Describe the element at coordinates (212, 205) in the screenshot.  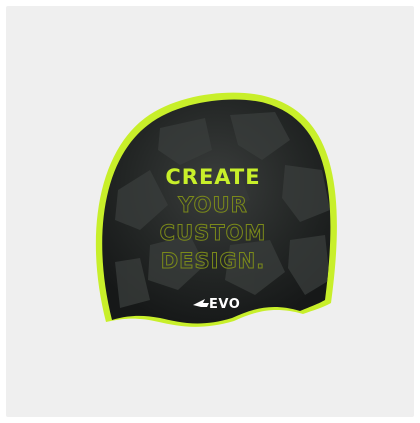
I see `cap-line-your: YOUR` at that location.